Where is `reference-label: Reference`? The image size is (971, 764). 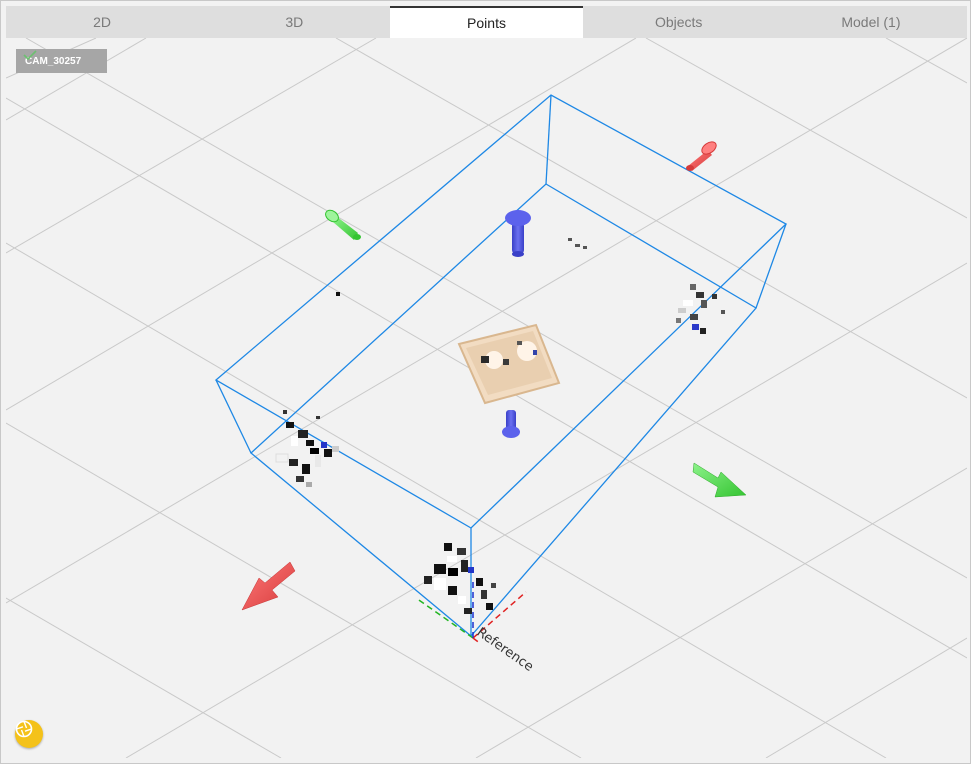 reference-label: Reference is located at coordinates (505, 650).